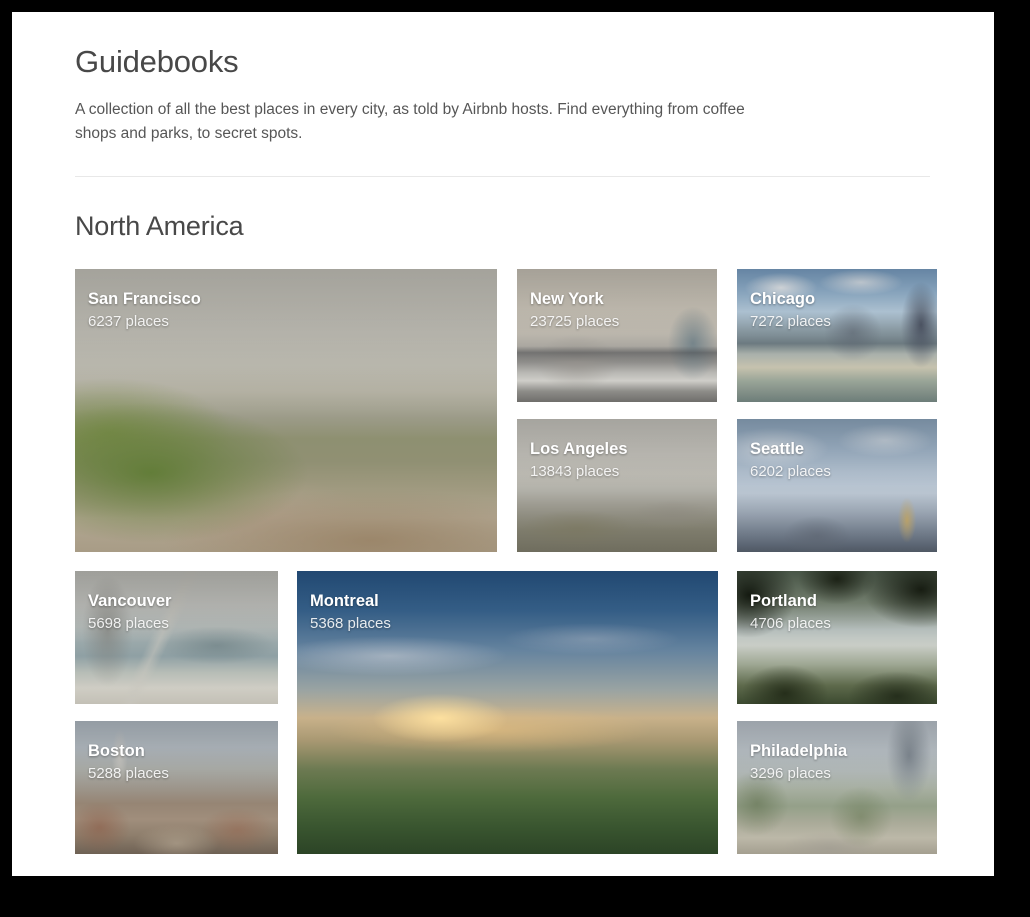 The width and height of the screenshot is (1030, 917). Describe the element at coordinates (128, 321) in the screenshot. I see `card-places-count: 6237 places` at that location.